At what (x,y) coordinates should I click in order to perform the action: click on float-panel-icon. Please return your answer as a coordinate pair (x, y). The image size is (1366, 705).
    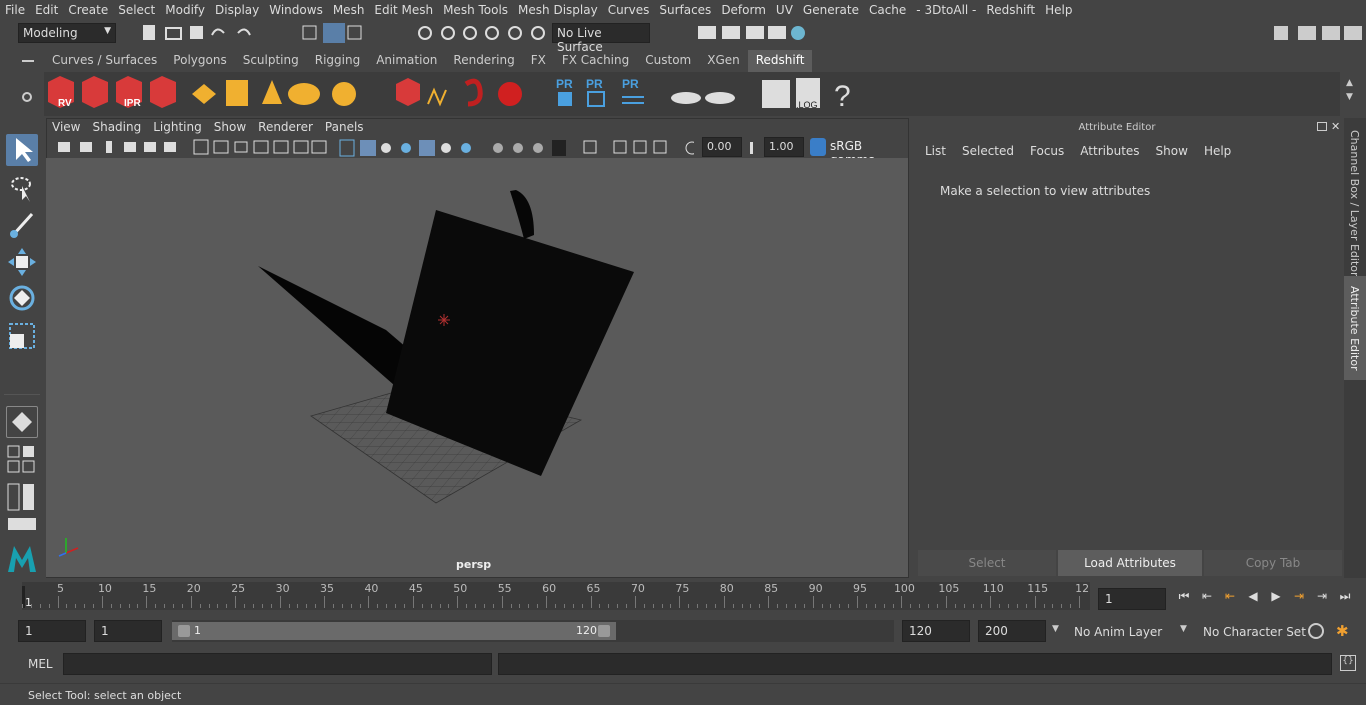
    Looking at the image, I should click on (1322, 126).